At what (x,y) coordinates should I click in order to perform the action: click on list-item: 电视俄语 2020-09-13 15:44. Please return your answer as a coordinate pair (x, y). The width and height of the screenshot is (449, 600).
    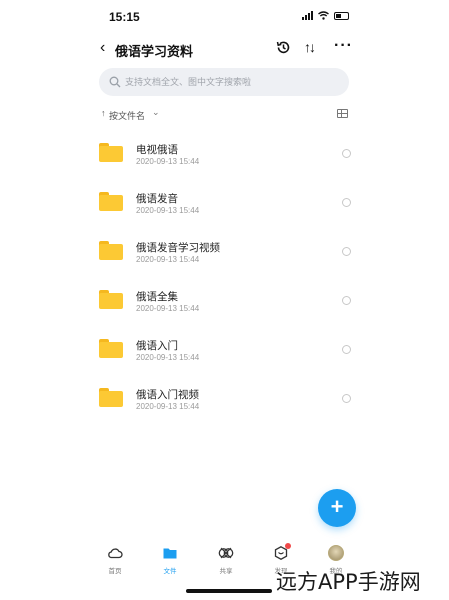
    Looking at the image, I should click on (225, 154).